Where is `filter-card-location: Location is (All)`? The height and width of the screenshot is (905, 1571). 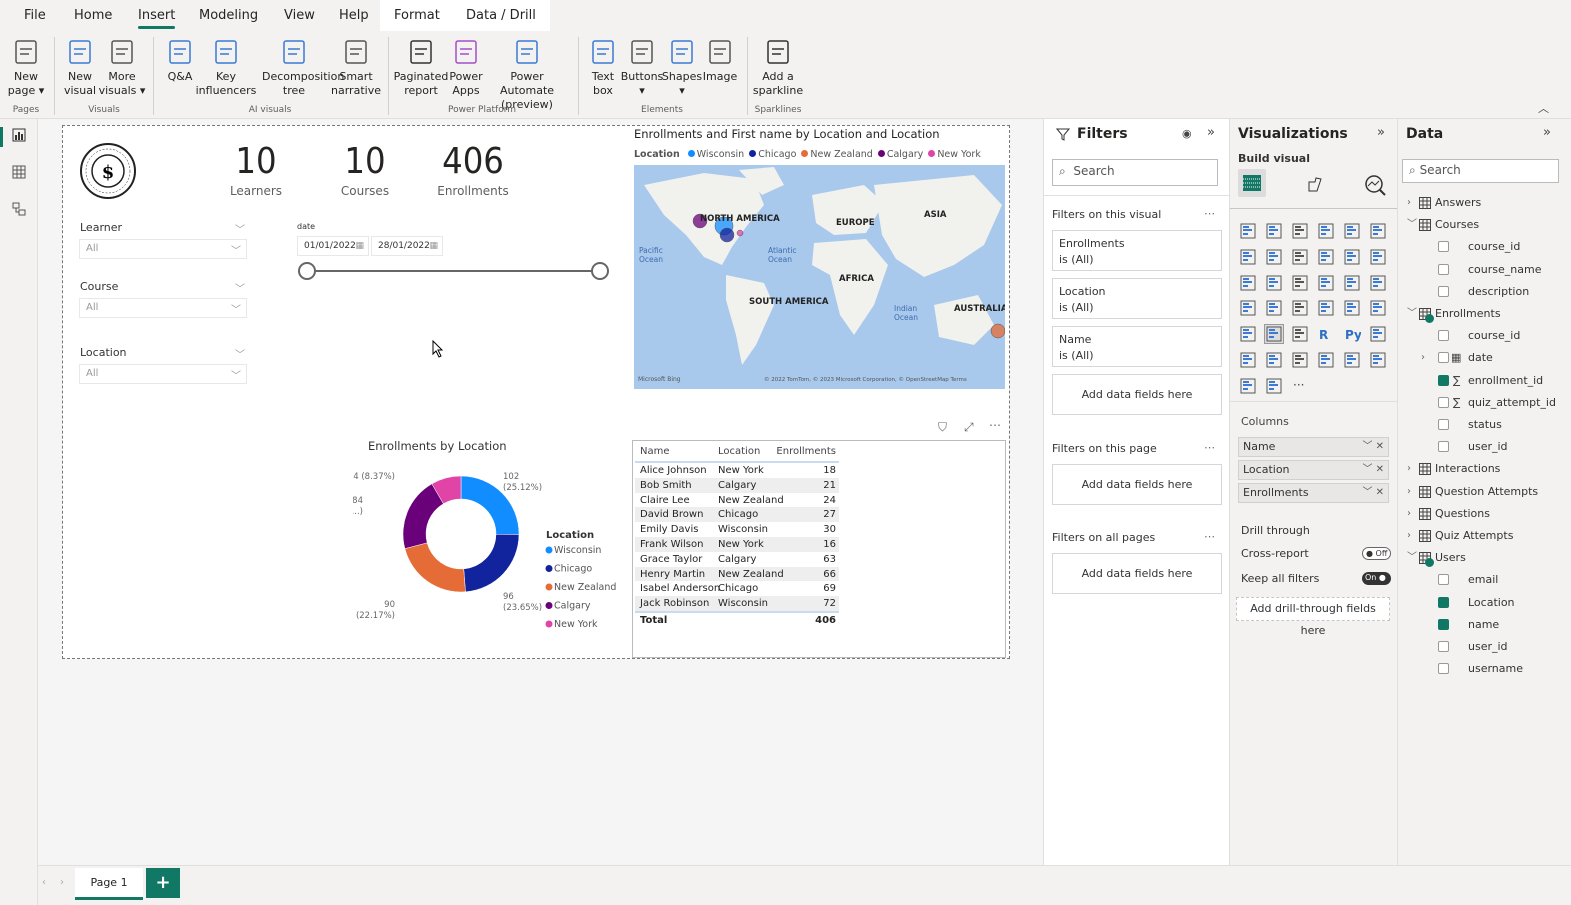
filter-card-location: Location is (All) is located at coordinates (1137, 298).